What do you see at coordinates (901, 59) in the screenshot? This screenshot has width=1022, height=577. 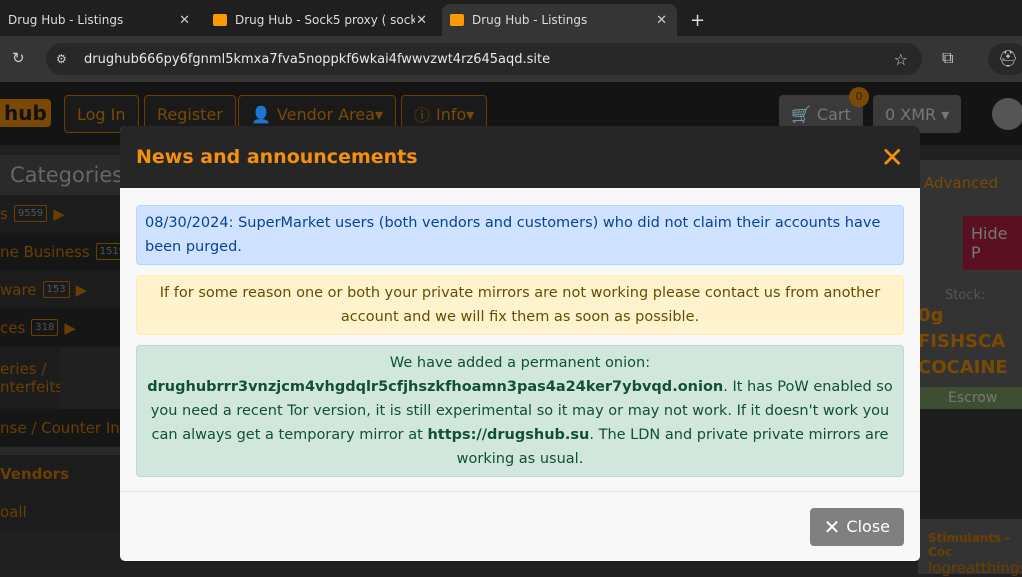 I see `star-icon: ☆` at bounding box center [901, 59].